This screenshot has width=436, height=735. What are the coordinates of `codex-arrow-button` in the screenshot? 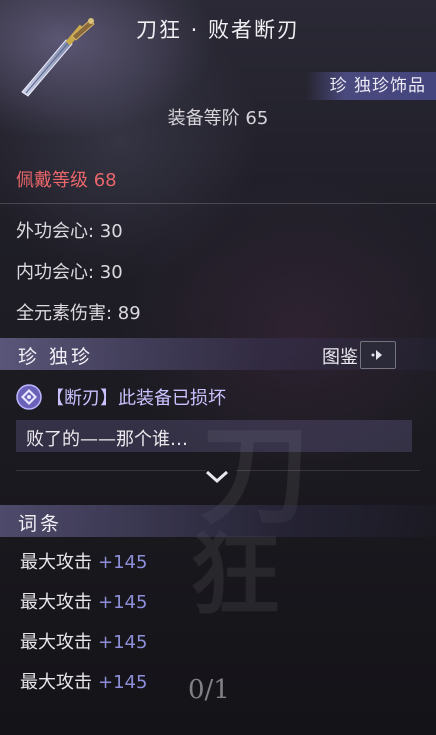 It's located at (378, 355).